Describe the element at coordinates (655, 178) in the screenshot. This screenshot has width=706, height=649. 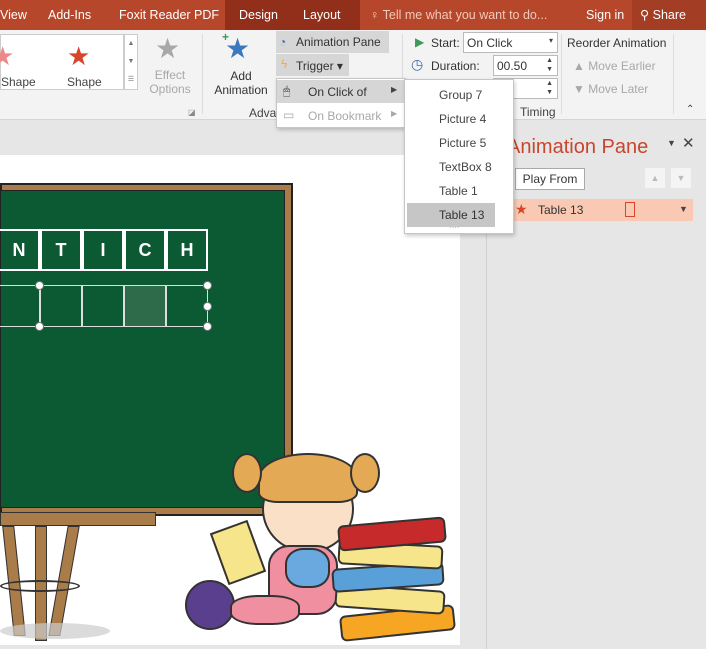
I see `move-up-button: ▲` at that location.